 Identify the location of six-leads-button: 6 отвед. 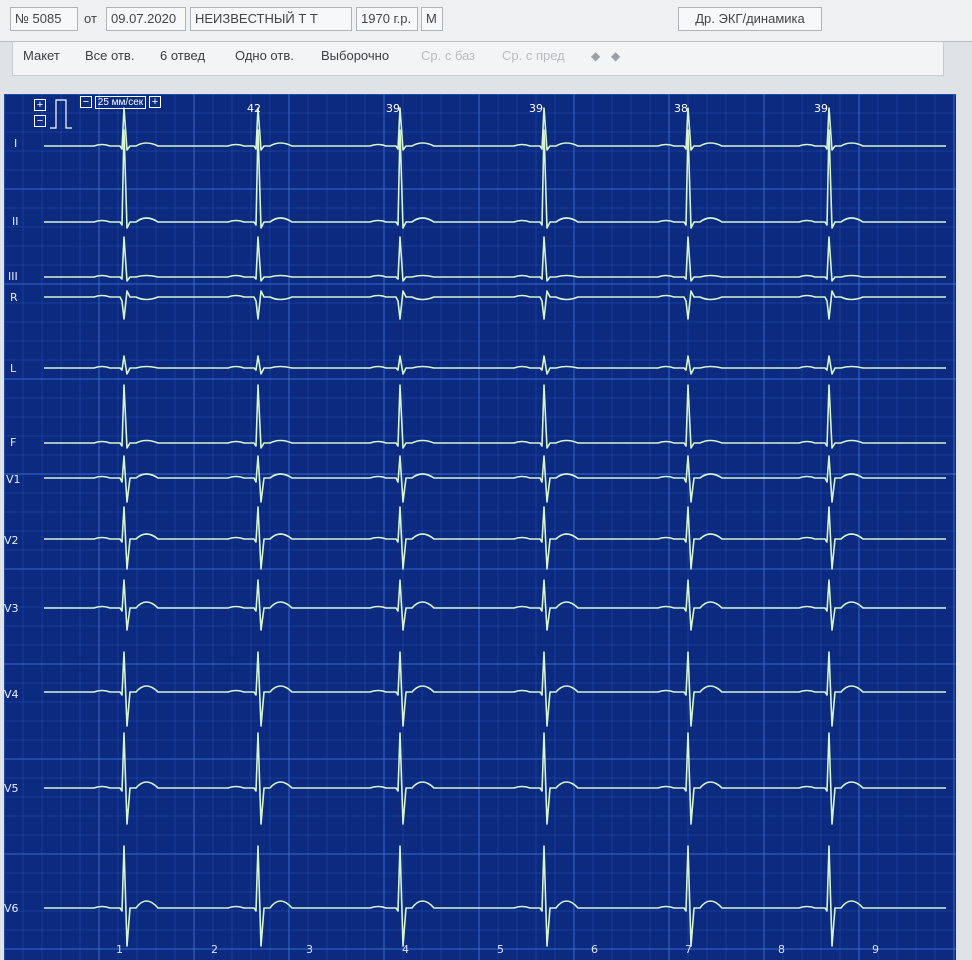
(182, 55).